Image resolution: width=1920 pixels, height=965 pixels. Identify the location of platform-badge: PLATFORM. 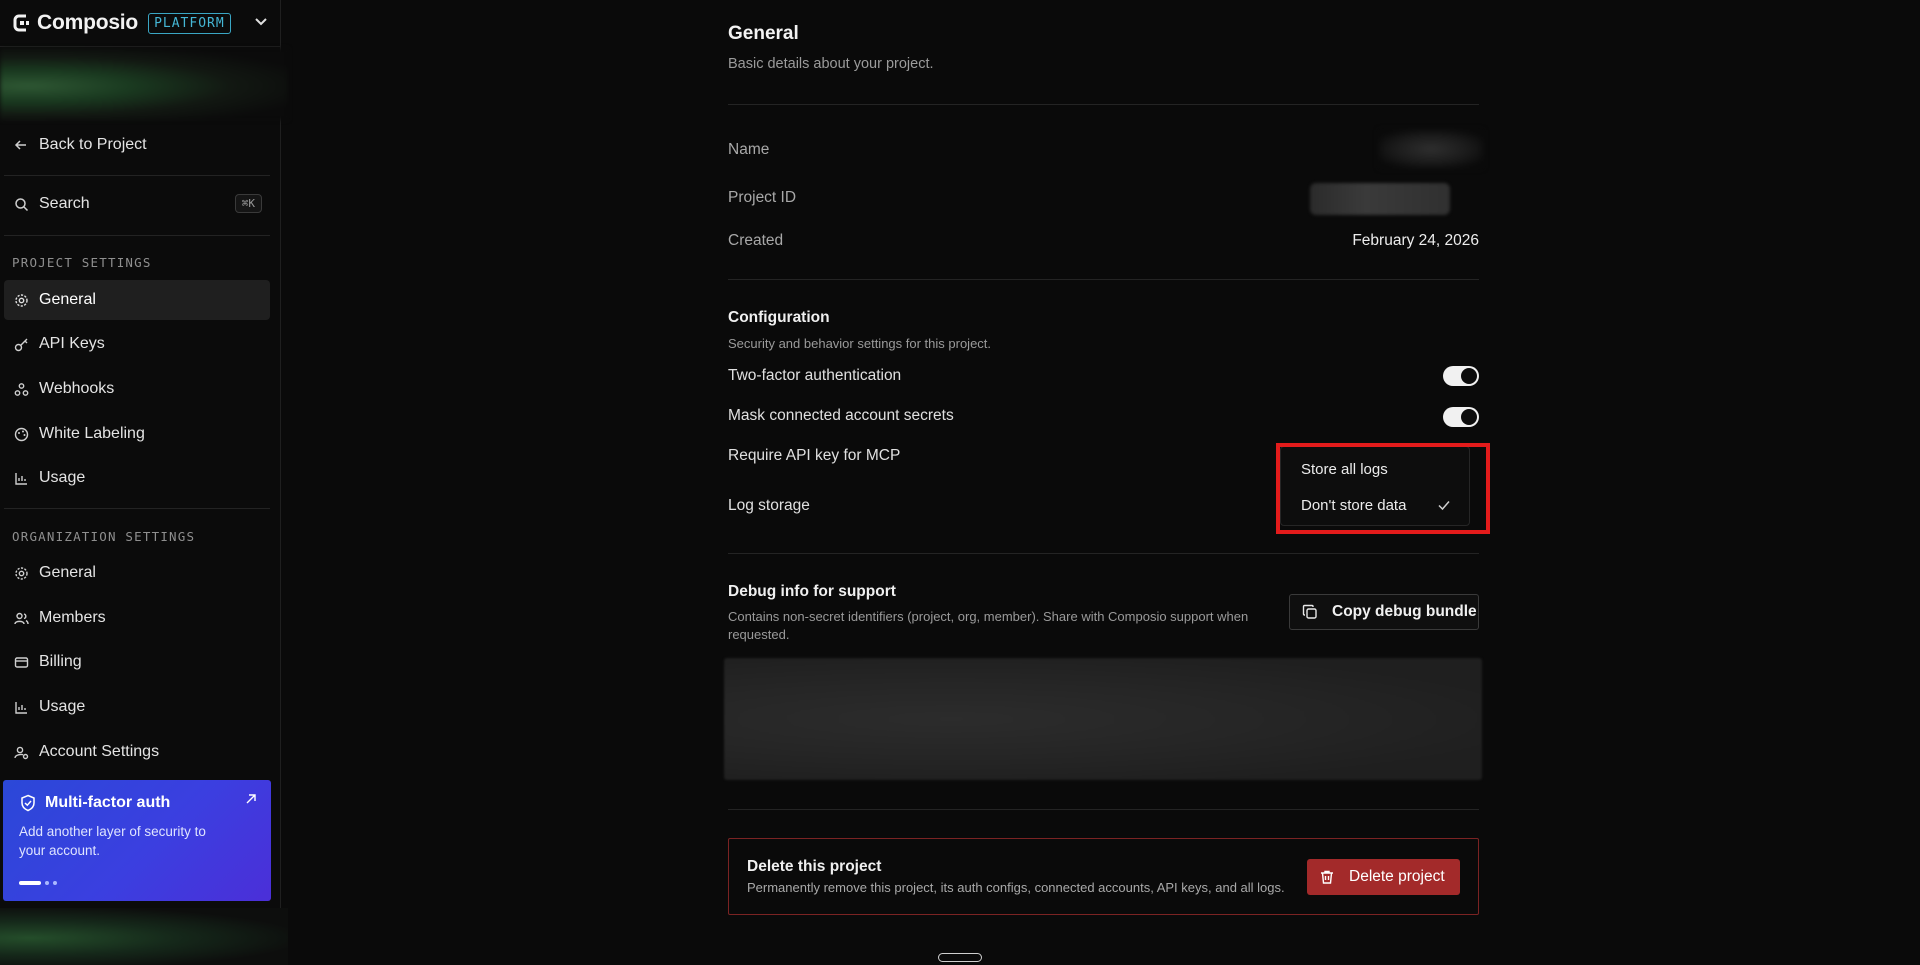
(189, 23).